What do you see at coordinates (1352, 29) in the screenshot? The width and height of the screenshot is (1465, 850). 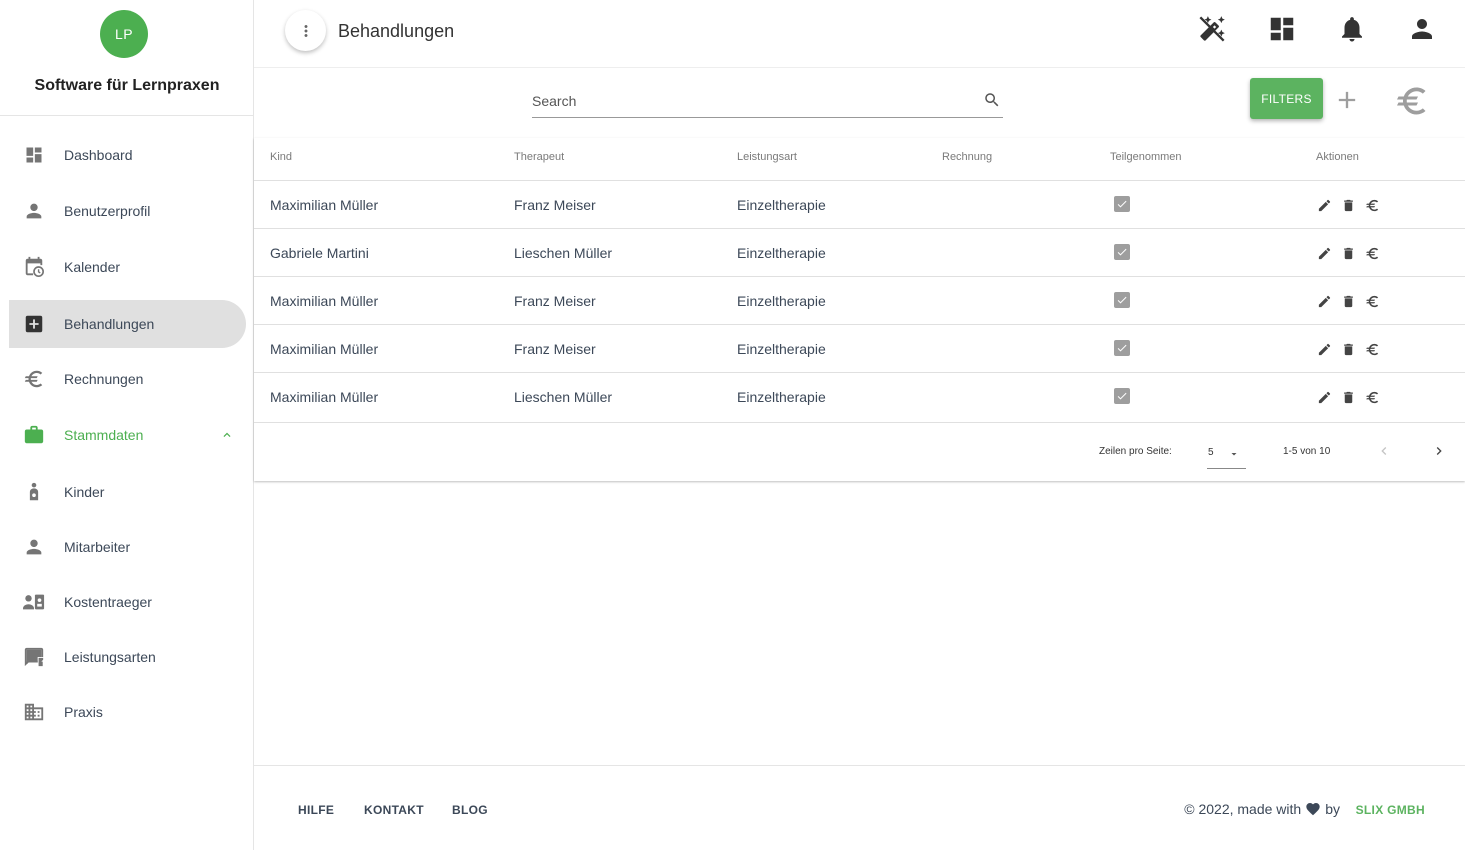 I see `bell-icon` at bounding box center [1352, 29].